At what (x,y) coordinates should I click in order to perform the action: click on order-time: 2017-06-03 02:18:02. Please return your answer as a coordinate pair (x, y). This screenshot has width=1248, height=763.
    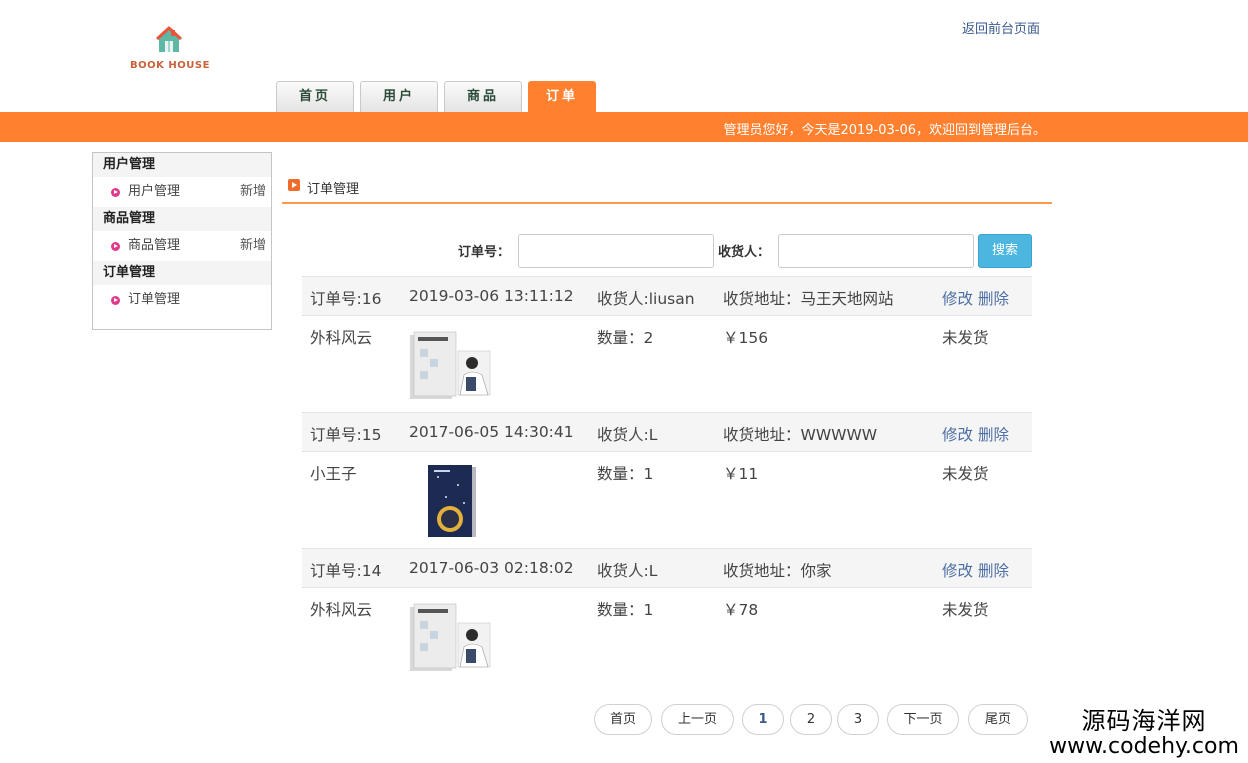
    Looking at the image, I should click on (491, 568).